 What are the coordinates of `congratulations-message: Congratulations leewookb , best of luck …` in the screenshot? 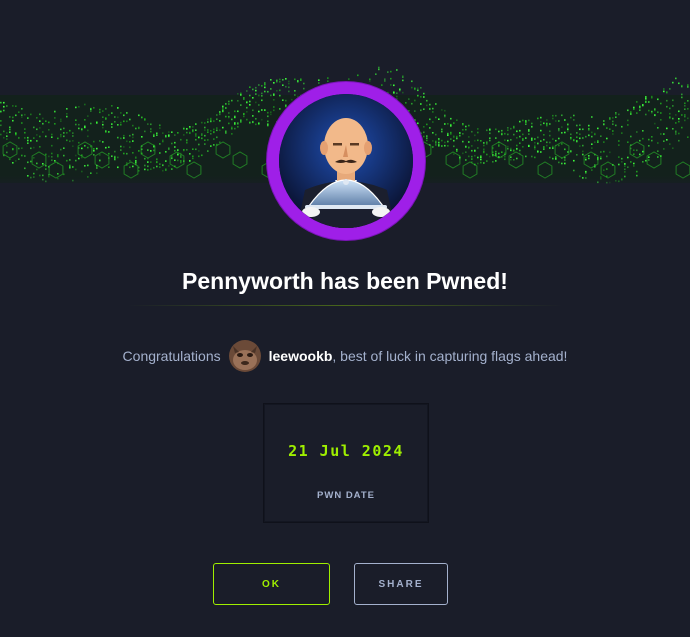 It's located at (345, 356).